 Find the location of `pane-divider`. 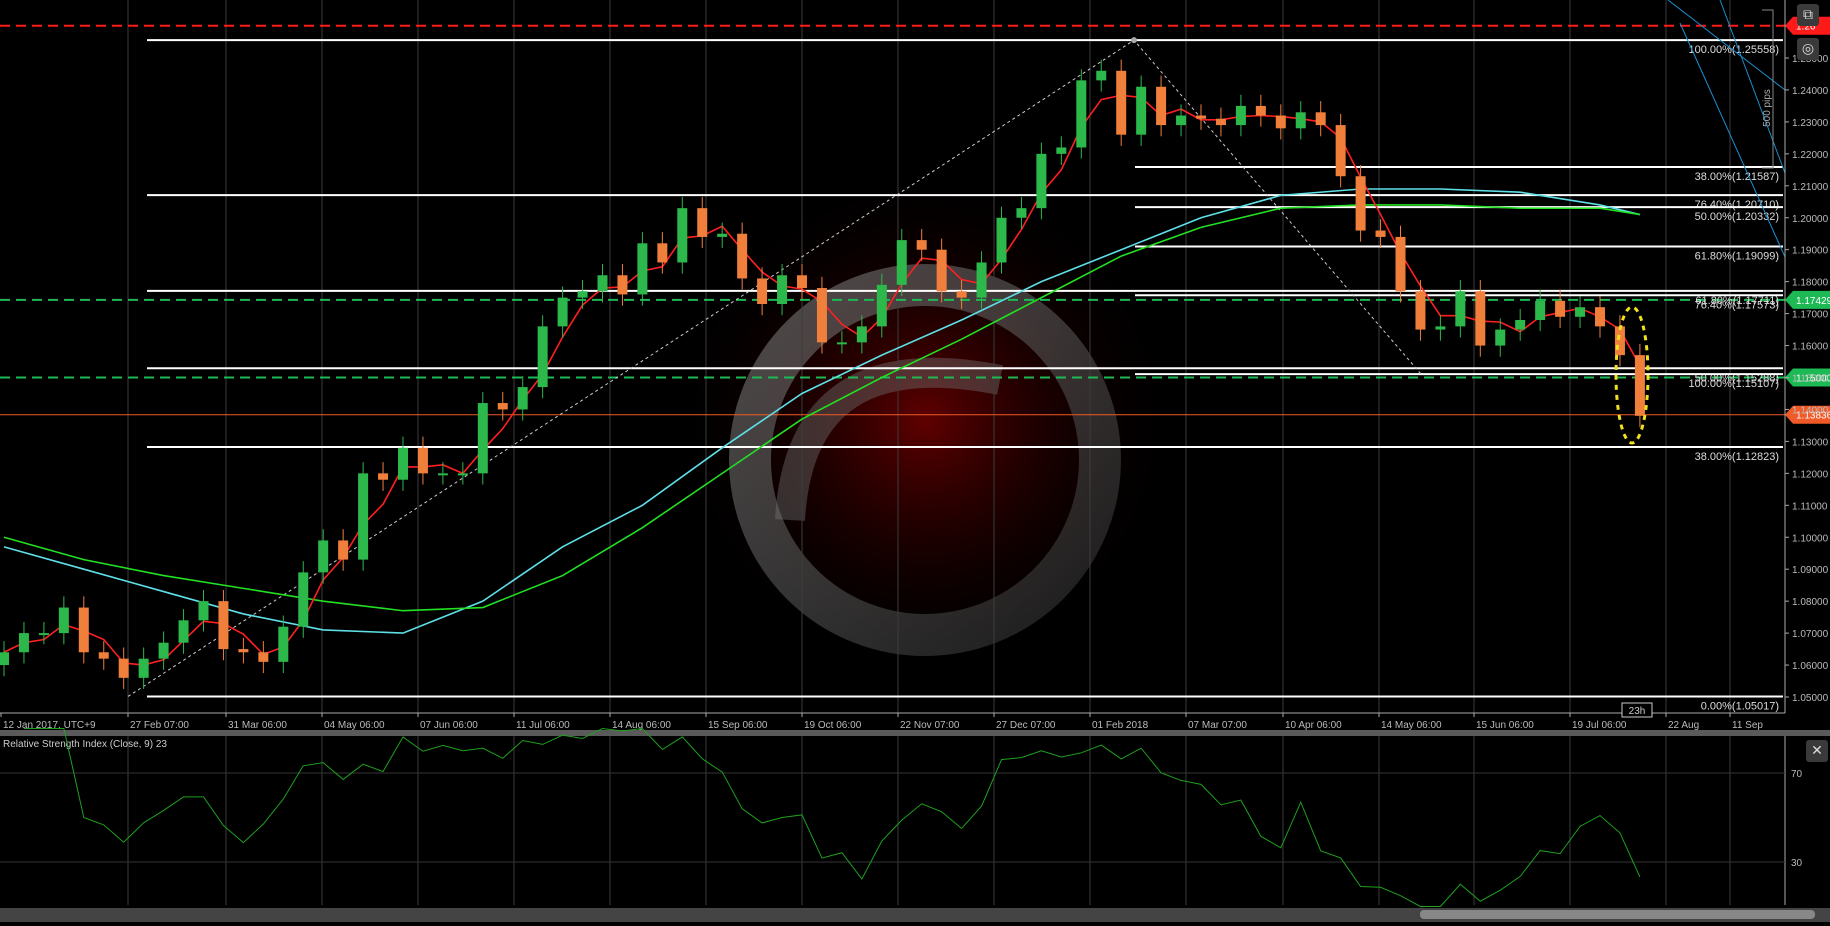

pane-divider is located at coordinates (915, 733).